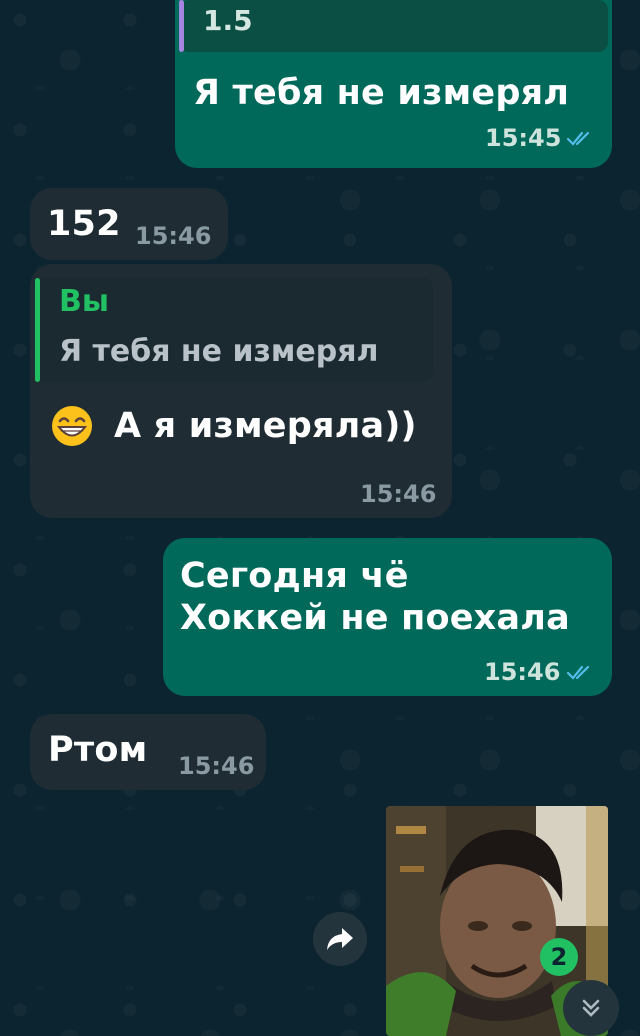  I want to click on message-text-line-1: Сегодня чё, so click(294, 576).